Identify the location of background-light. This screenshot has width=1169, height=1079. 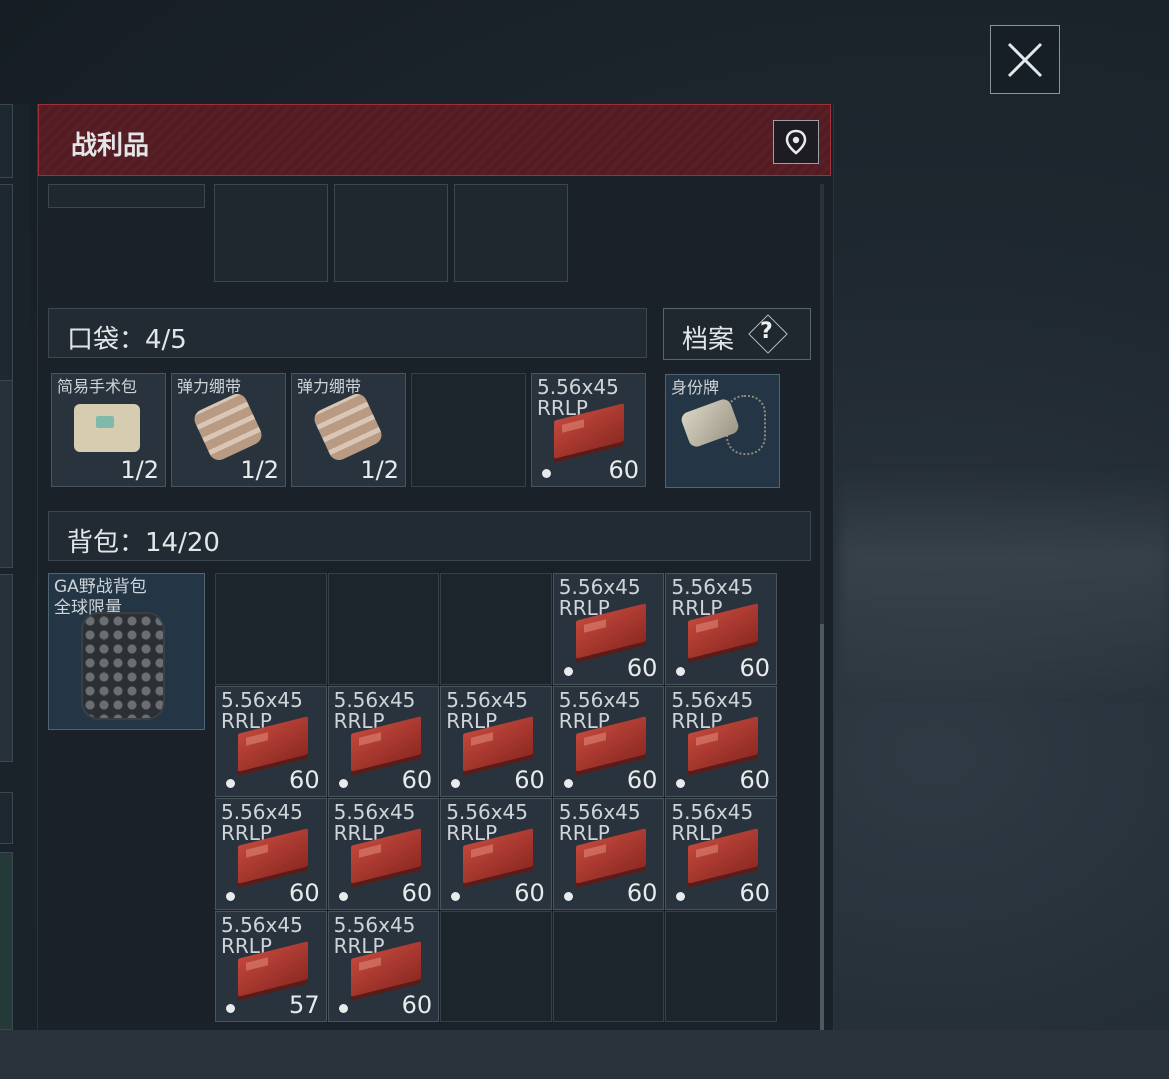
(1004, 580).